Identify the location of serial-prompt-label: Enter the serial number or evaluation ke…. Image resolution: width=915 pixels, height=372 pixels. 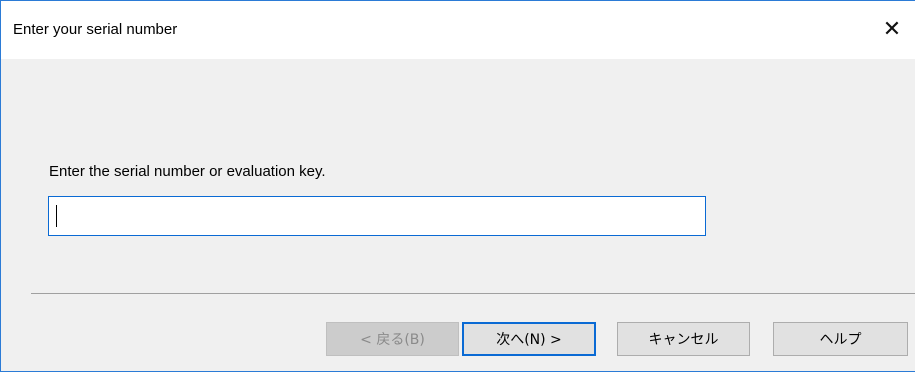
(187, 171).